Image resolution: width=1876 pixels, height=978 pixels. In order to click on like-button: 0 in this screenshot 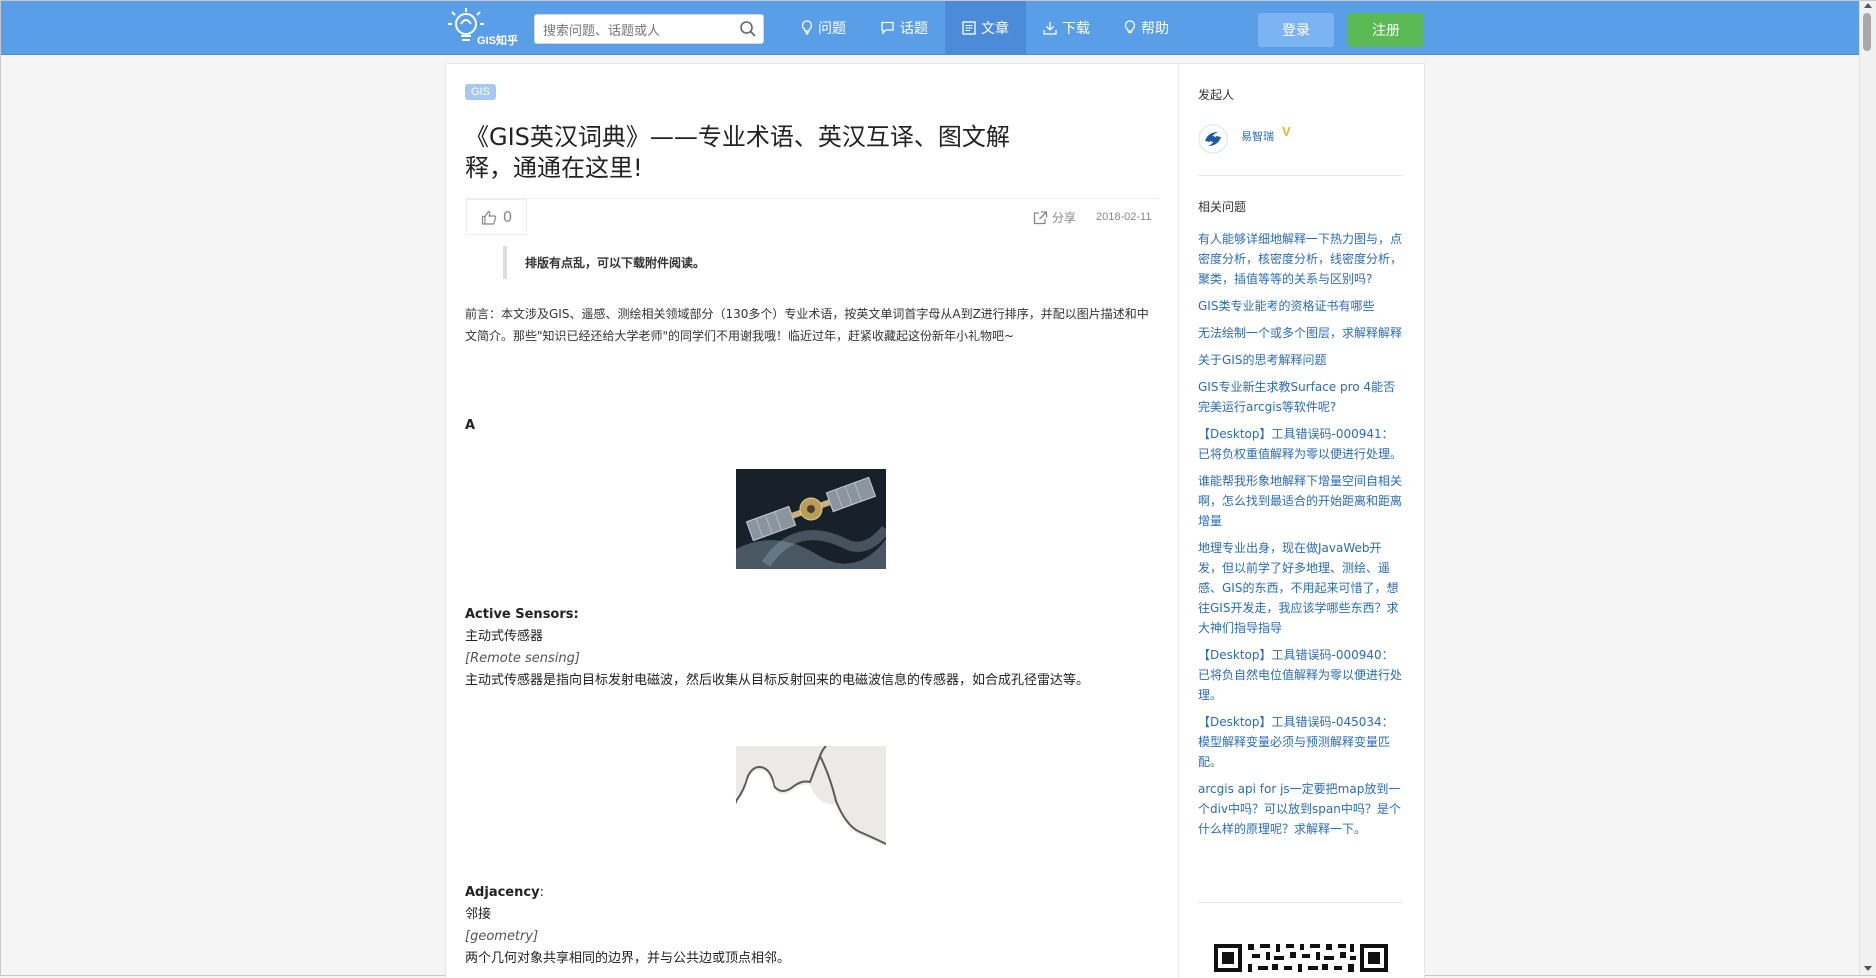, I will do `click(496, 217)`.